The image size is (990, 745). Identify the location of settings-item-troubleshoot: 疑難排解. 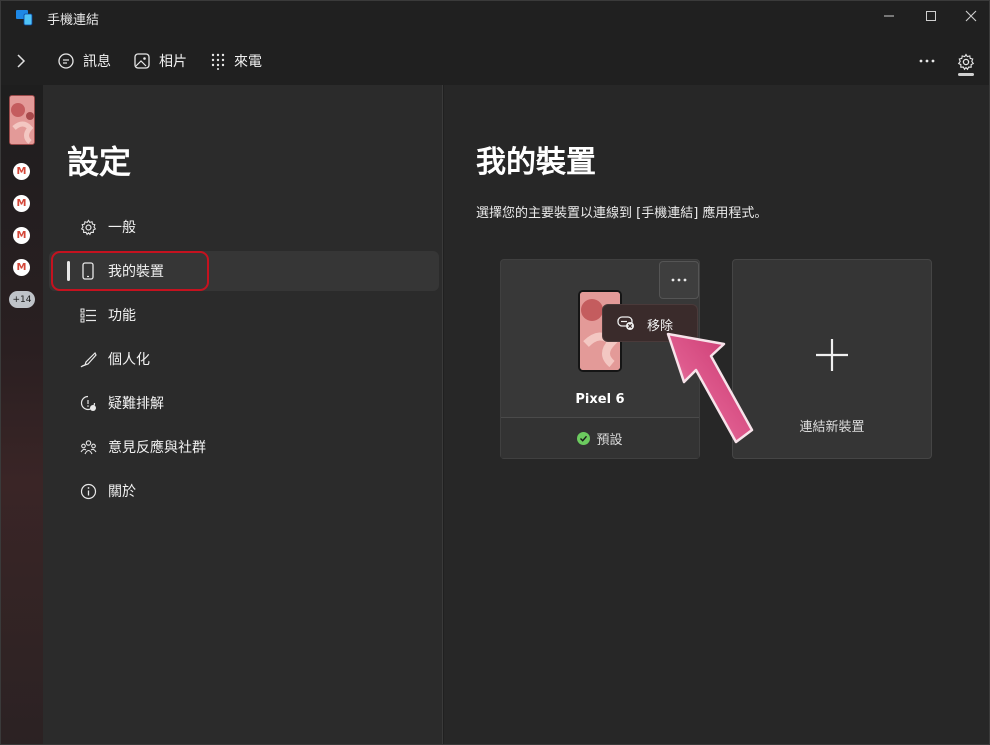
(244, 403).